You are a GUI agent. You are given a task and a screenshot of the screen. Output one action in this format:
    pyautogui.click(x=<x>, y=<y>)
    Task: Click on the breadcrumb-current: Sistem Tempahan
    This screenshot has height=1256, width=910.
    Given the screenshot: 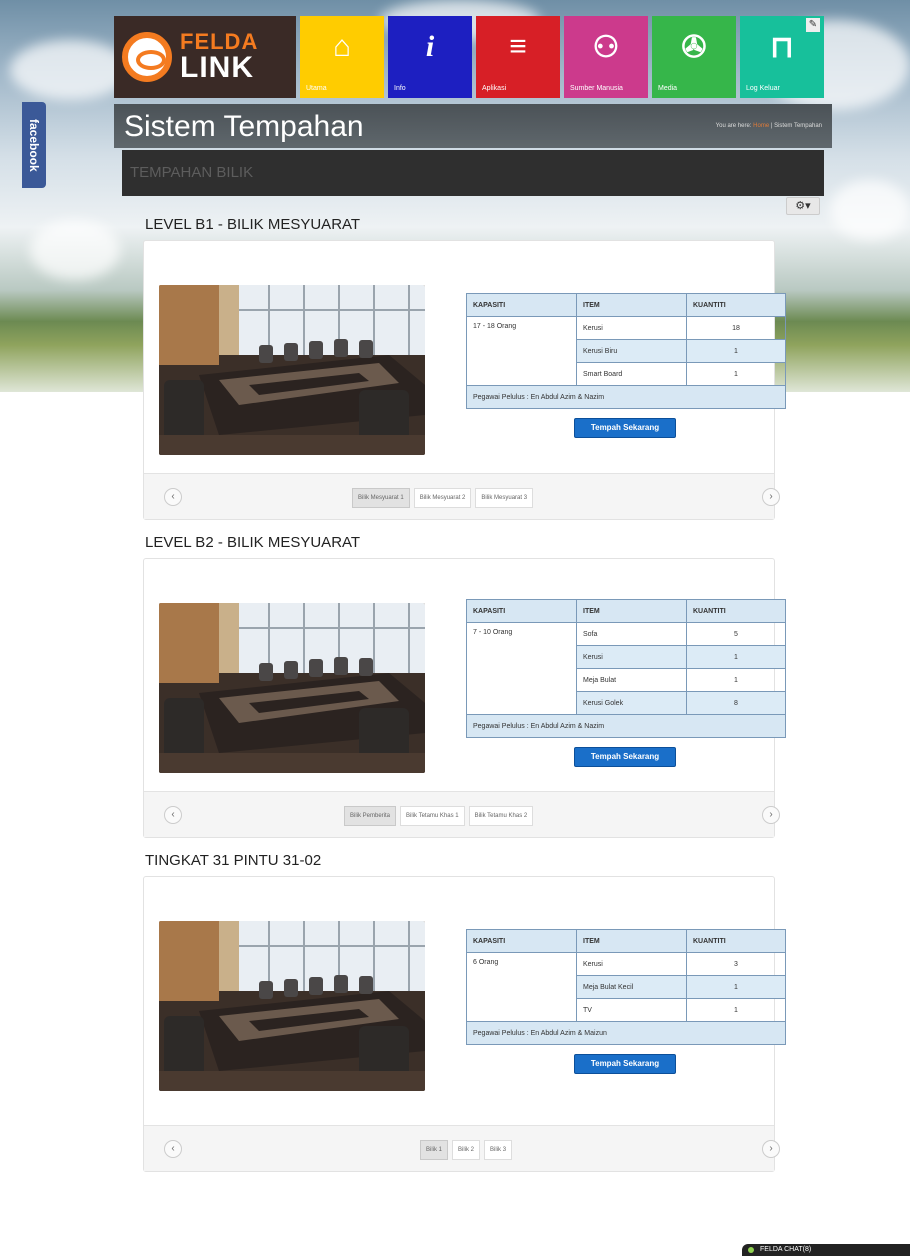 What is the action you would take?
    pyautogui.click(x=798, y=126)
    